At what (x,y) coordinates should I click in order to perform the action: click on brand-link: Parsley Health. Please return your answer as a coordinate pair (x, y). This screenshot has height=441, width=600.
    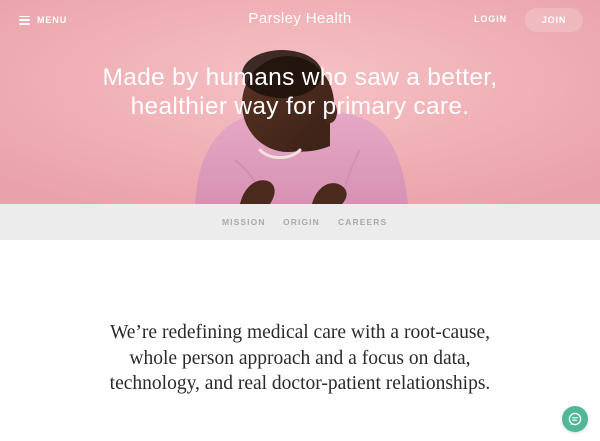
    Looking at the image, I should click on (299, 18).